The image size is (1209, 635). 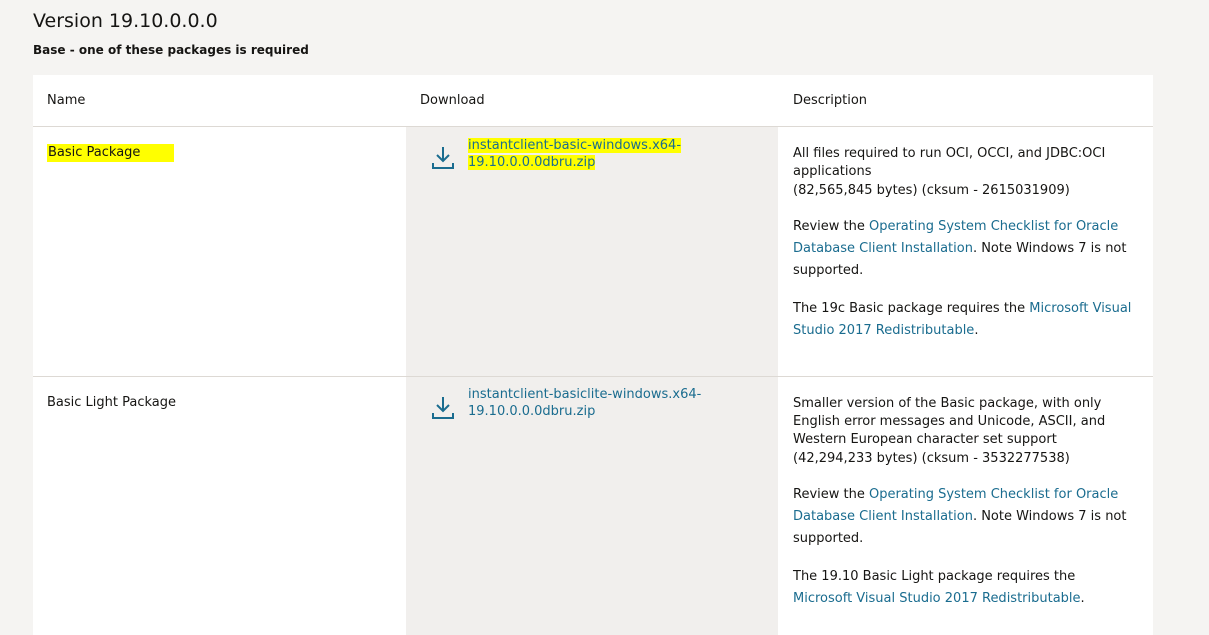 I want to click on row-divider, so click(x=593, y=376).